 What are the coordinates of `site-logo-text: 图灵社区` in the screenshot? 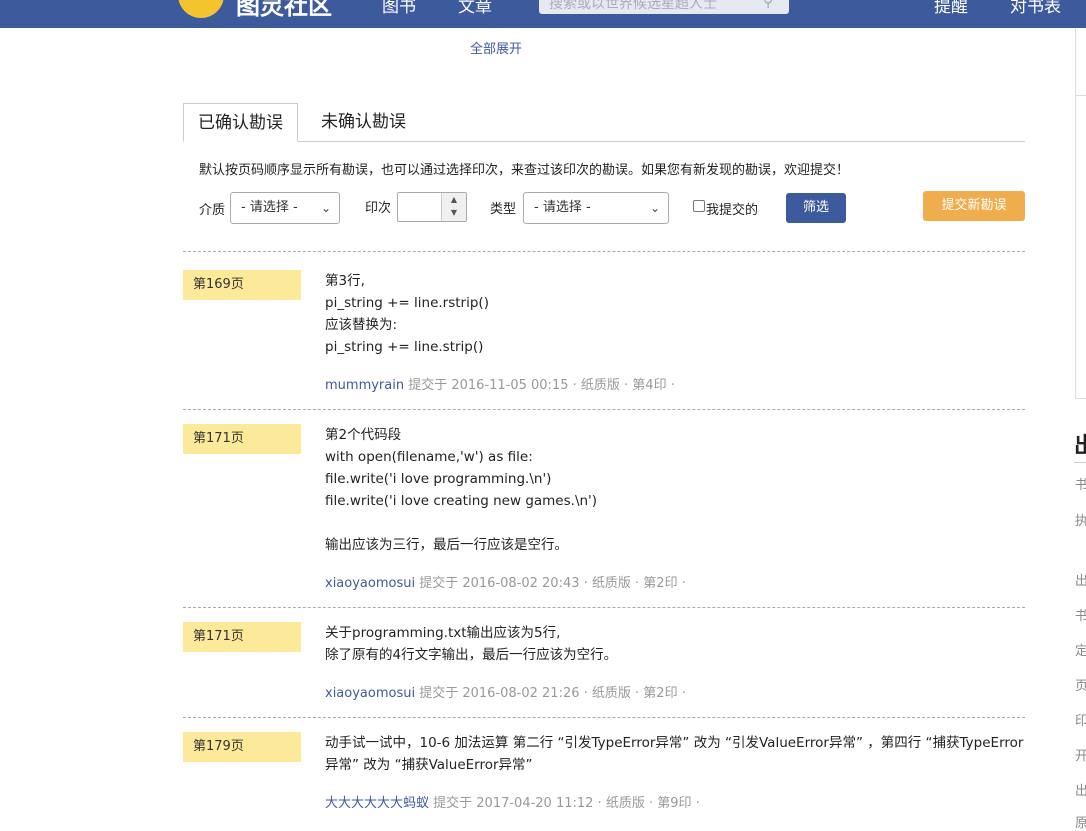 It's located at (284, 10).